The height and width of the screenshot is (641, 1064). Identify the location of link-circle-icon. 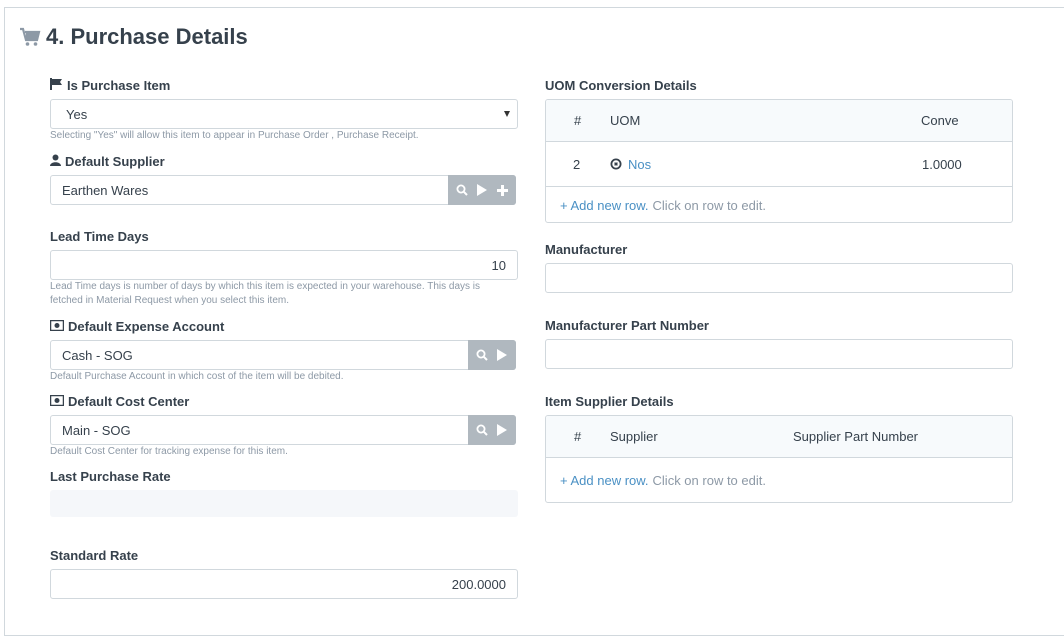
(616, 164).